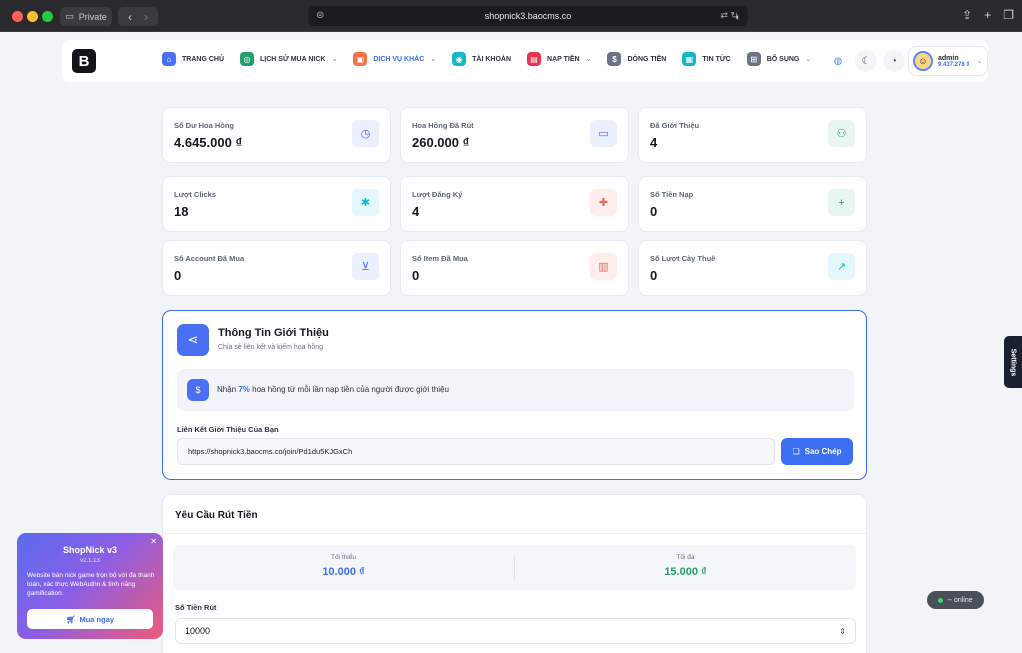 The height and width of the screenshot is (653, 1022). What do you see at coordinates (273, 333) in the screenshot?
I see `referral-title: Thông Tin Giới Thiệu` at bounding box center [273, 333].